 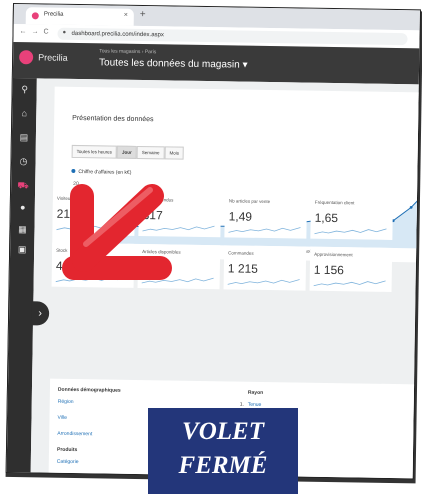 I want to click on badge-line-1: VOLET, so click(x=223, y=431).